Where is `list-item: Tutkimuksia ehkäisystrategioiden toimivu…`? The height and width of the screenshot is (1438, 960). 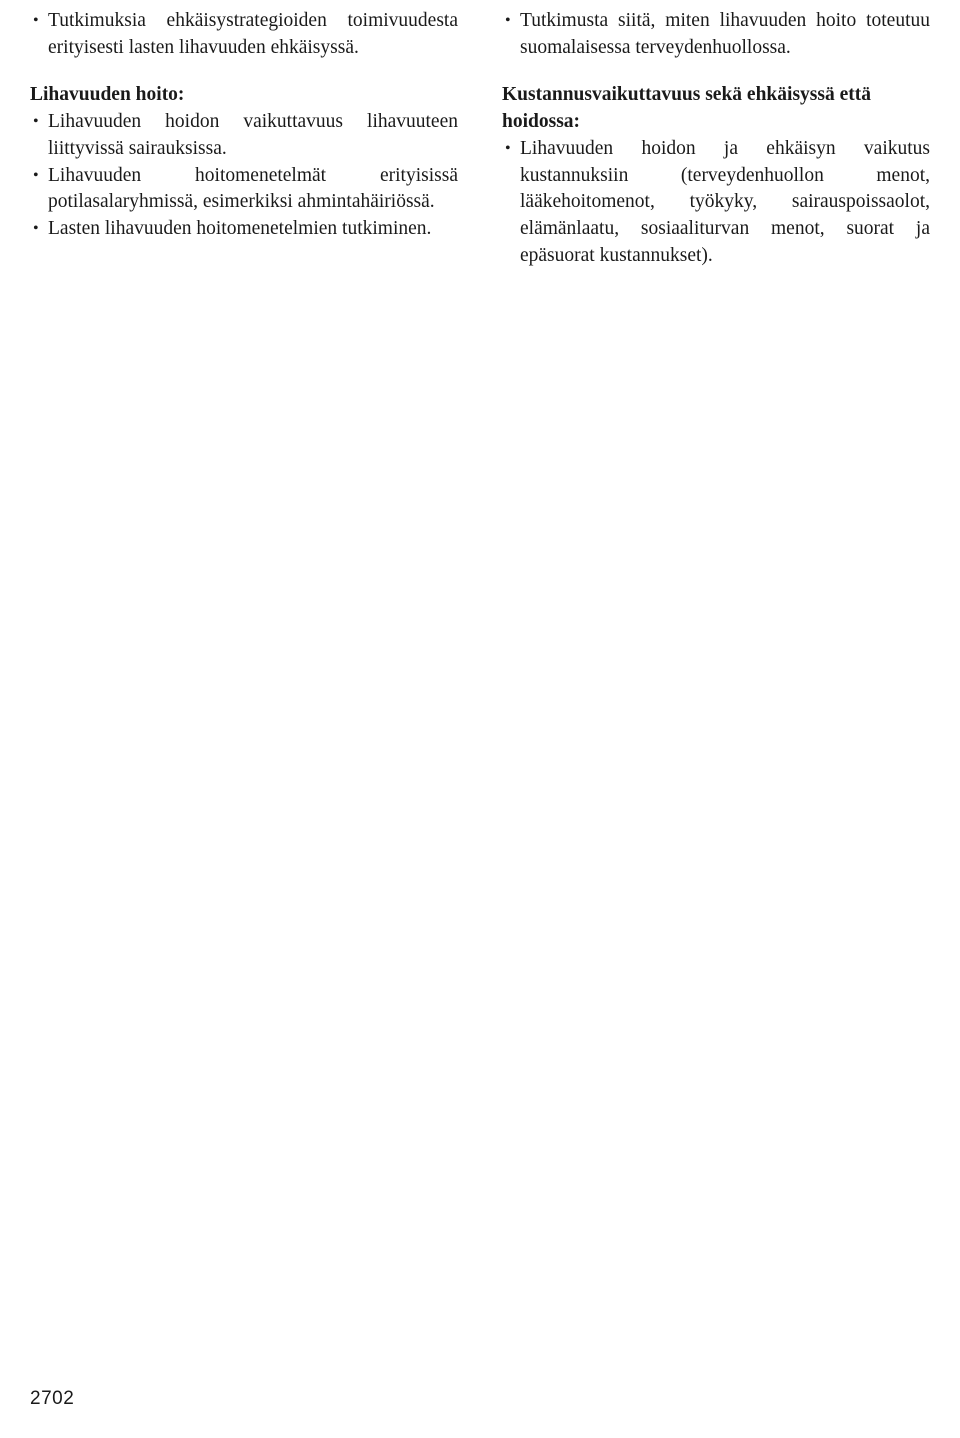
list-item: Tutkimuksia ehkäisystrategioiden toimivu… is located at coordinates (244, 35).